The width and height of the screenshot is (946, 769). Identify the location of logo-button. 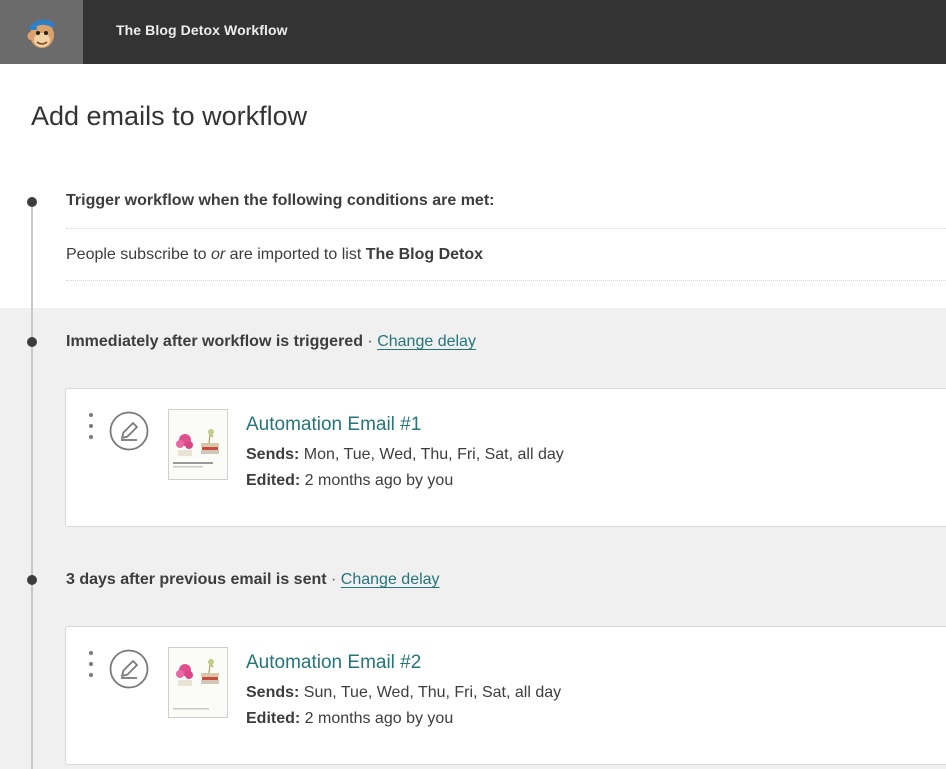
(41, 32).